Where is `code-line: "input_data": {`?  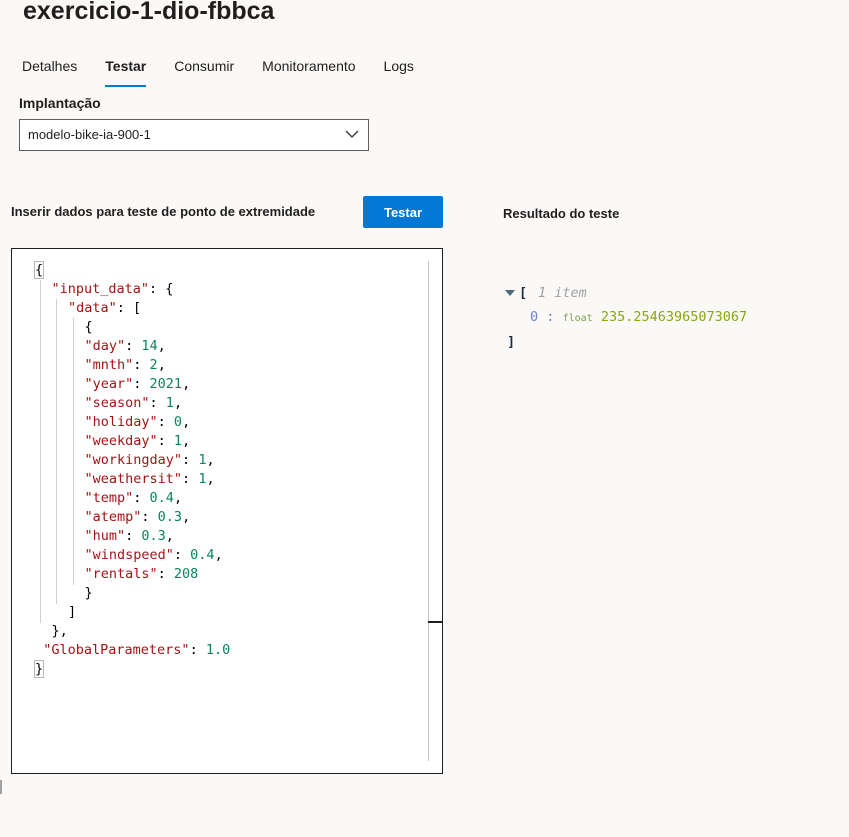 code-line: "input_data": { is located at coordinates (132, 289).